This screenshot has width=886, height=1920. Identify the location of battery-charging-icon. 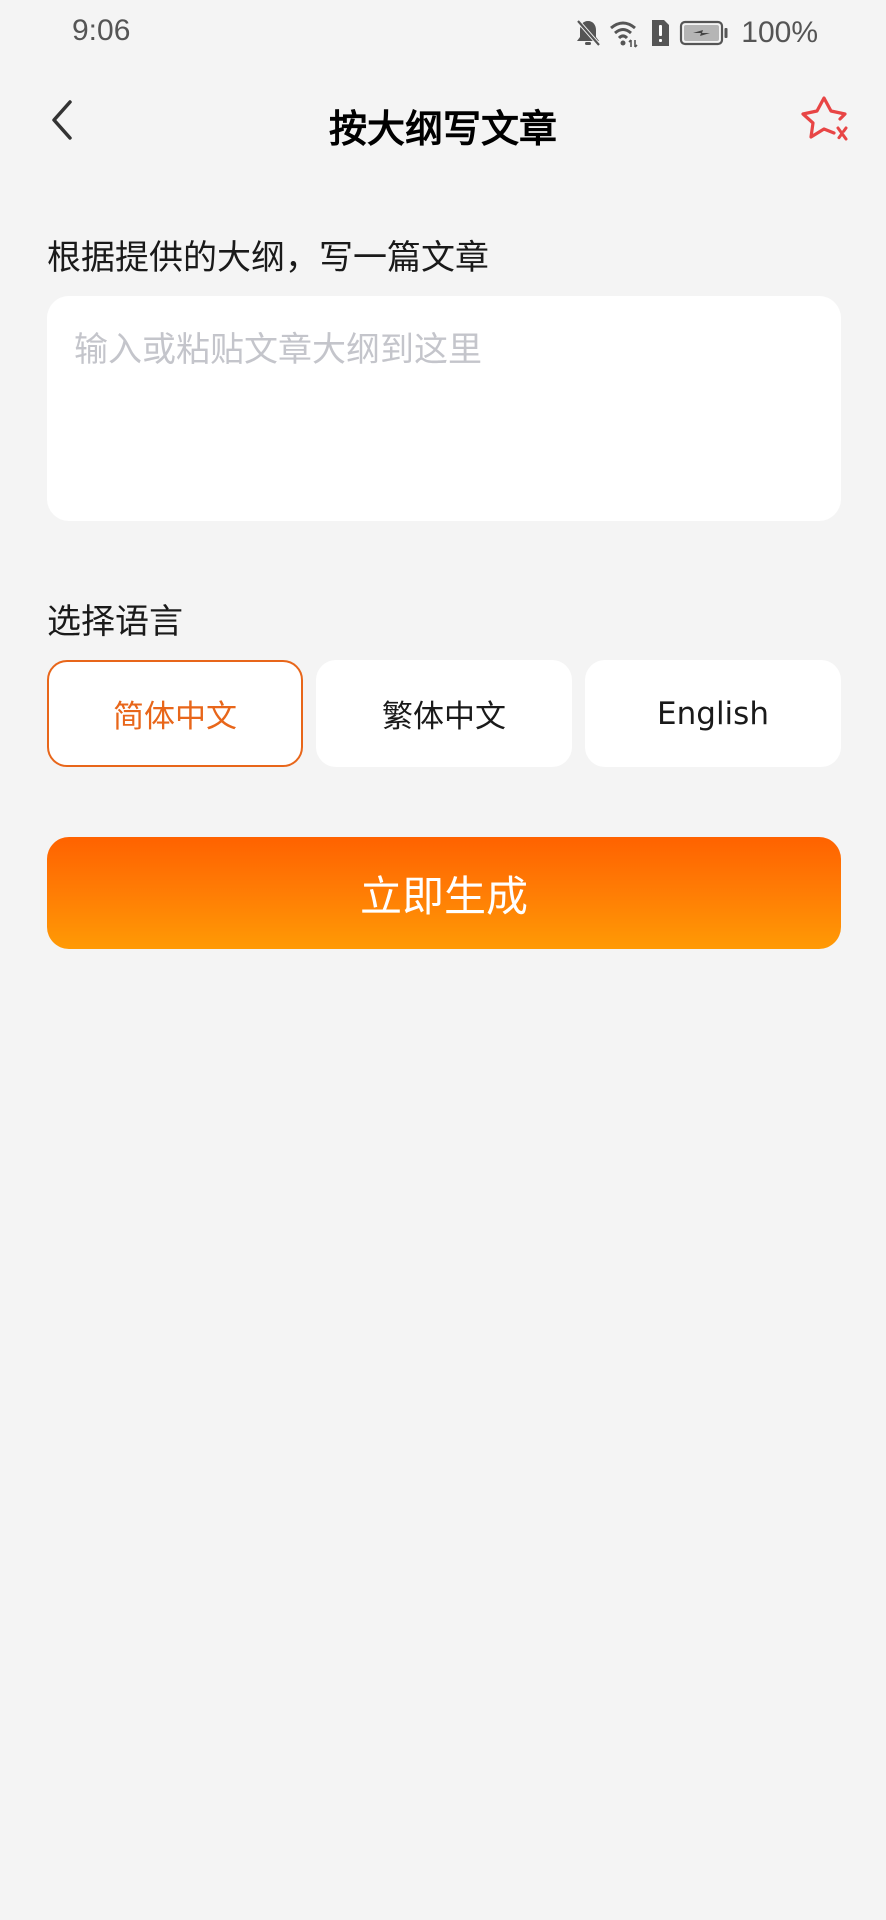
(704, 33).